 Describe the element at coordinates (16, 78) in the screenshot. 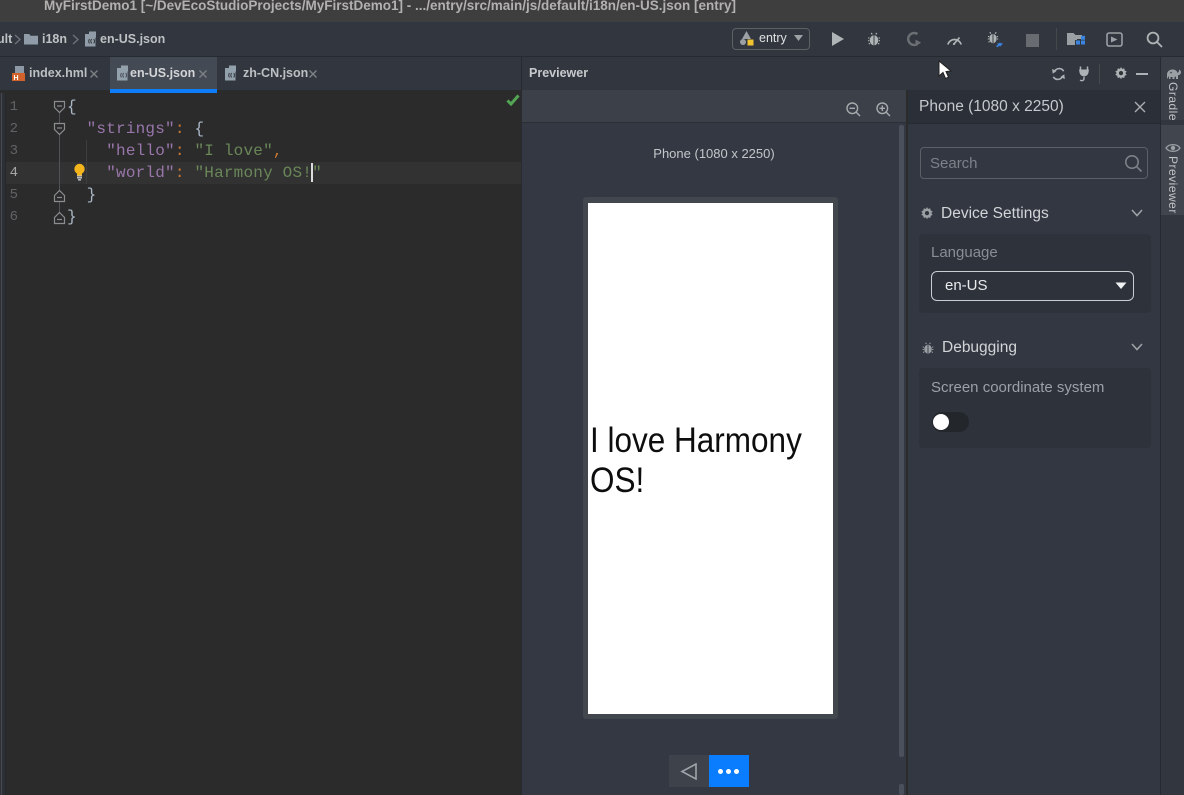

I see `svg-text: H` at that location.